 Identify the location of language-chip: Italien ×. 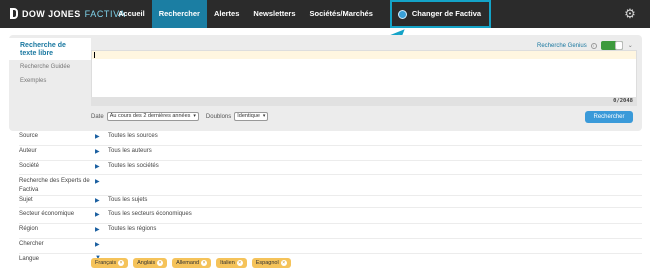
(231, 263).